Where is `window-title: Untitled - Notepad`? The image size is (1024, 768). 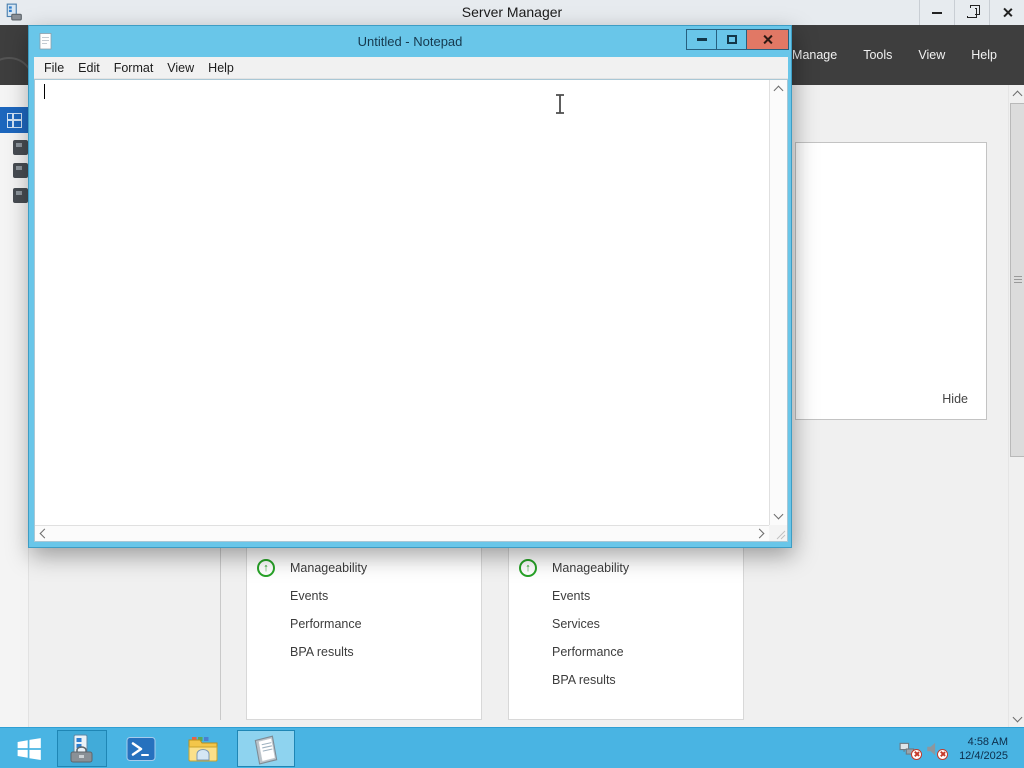
window-title: Untitled - Notepad is located at coordinates (410, 41).